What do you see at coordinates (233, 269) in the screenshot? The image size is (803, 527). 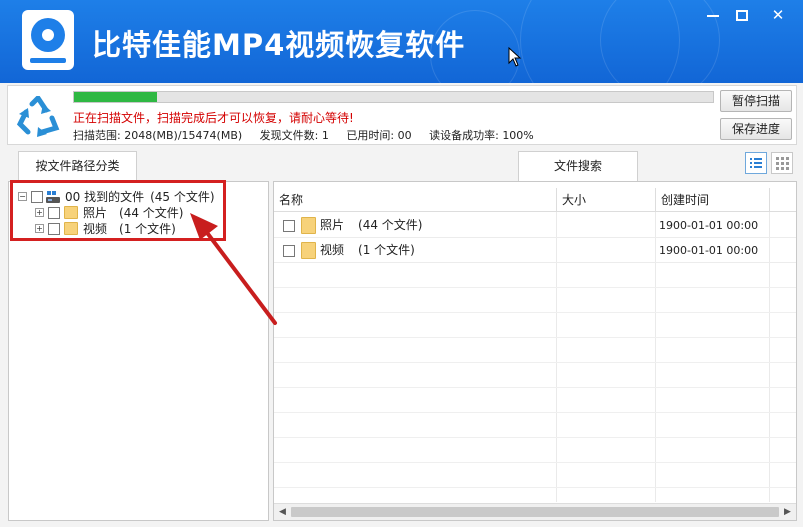 I see `annotation-arrow-icon` at bounding box center [233, 269].